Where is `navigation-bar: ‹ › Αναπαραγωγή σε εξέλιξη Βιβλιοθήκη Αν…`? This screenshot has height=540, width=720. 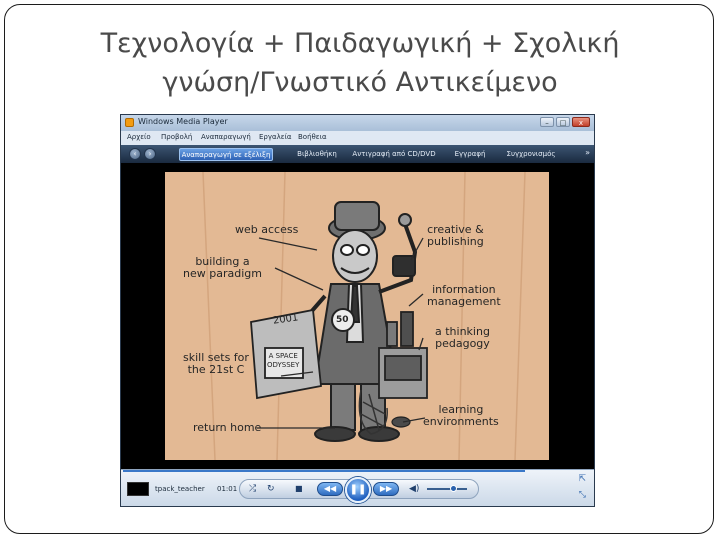 navigation-bar: ‹ › Αναπαραγωγή σε εξέλιξη Βιβλιοθήκη Αν… is located at coordinates (357, 154).